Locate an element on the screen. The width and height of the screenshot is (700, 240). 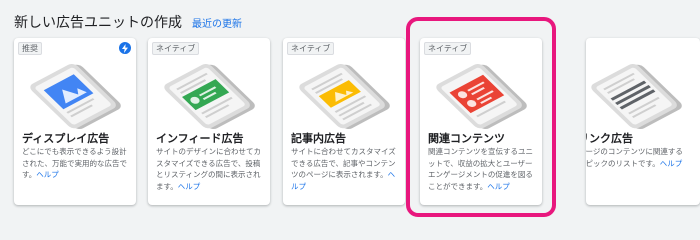
inarticle-ad-title: 記事内広告 is located at coordinates (318, 138).